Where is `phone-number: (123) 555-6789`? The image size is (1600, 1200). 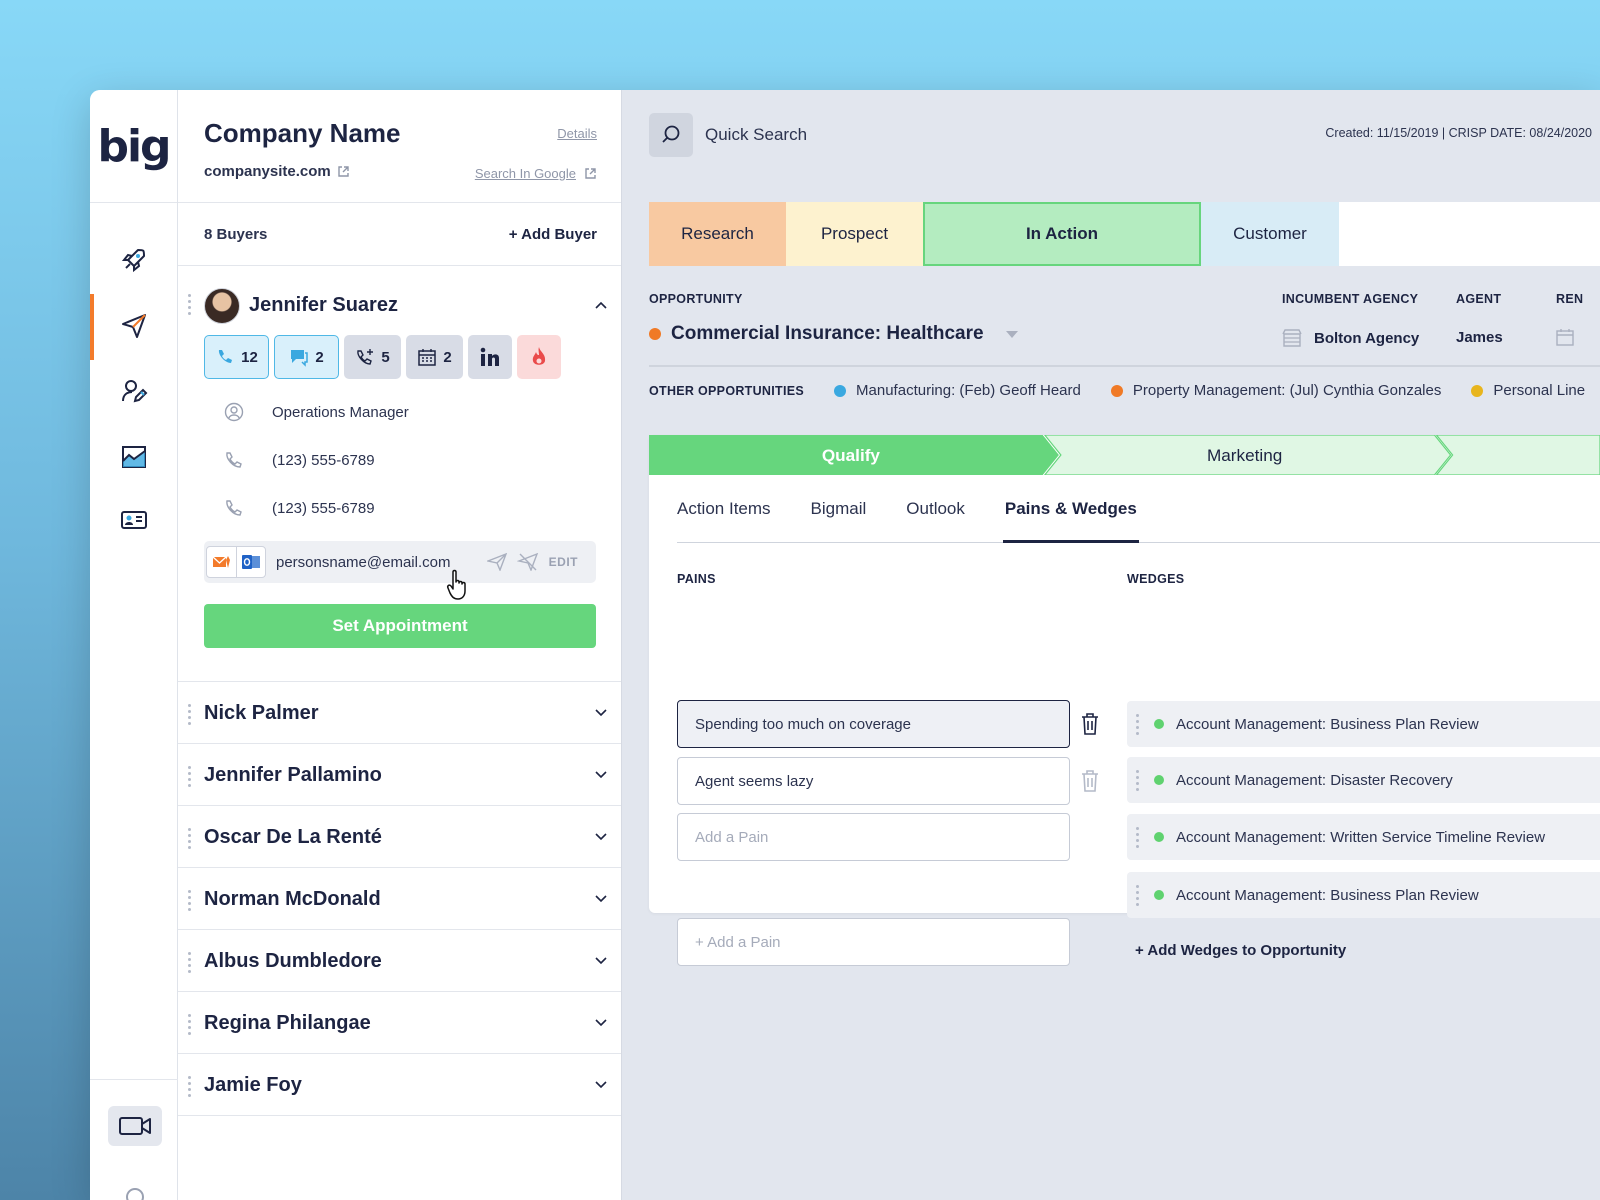 phone-number: (123) 555-6789 is located at coordinates (323, 460).